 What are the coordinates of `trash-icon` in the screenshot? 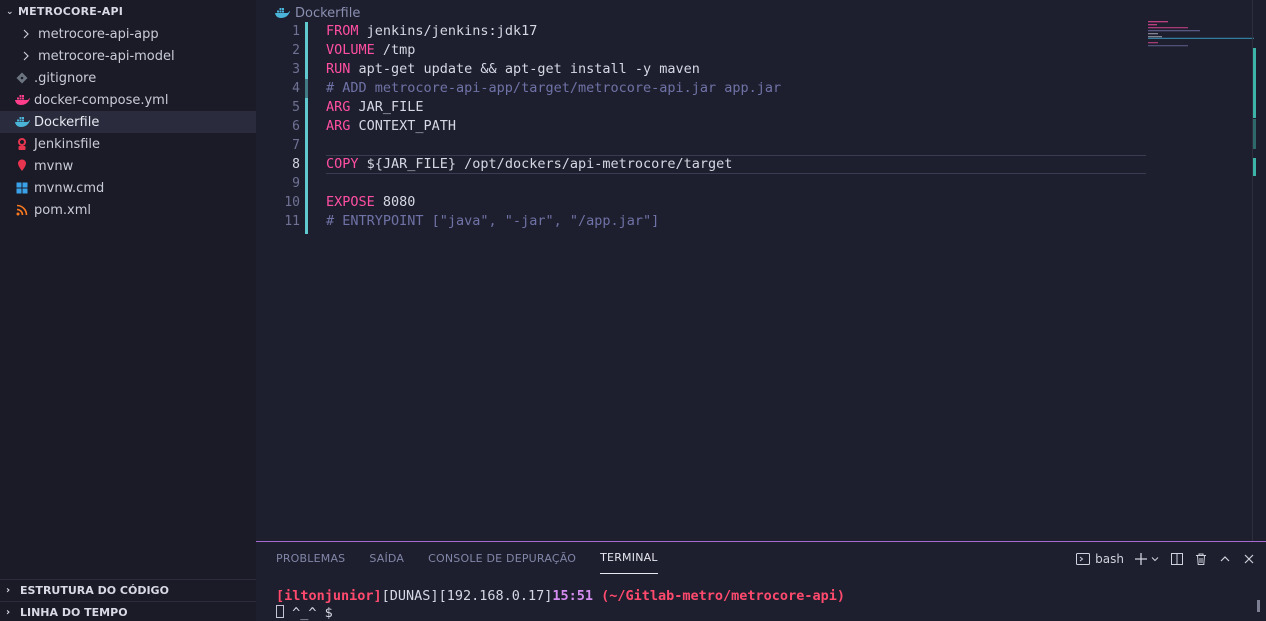 It's located at (1201, 559).